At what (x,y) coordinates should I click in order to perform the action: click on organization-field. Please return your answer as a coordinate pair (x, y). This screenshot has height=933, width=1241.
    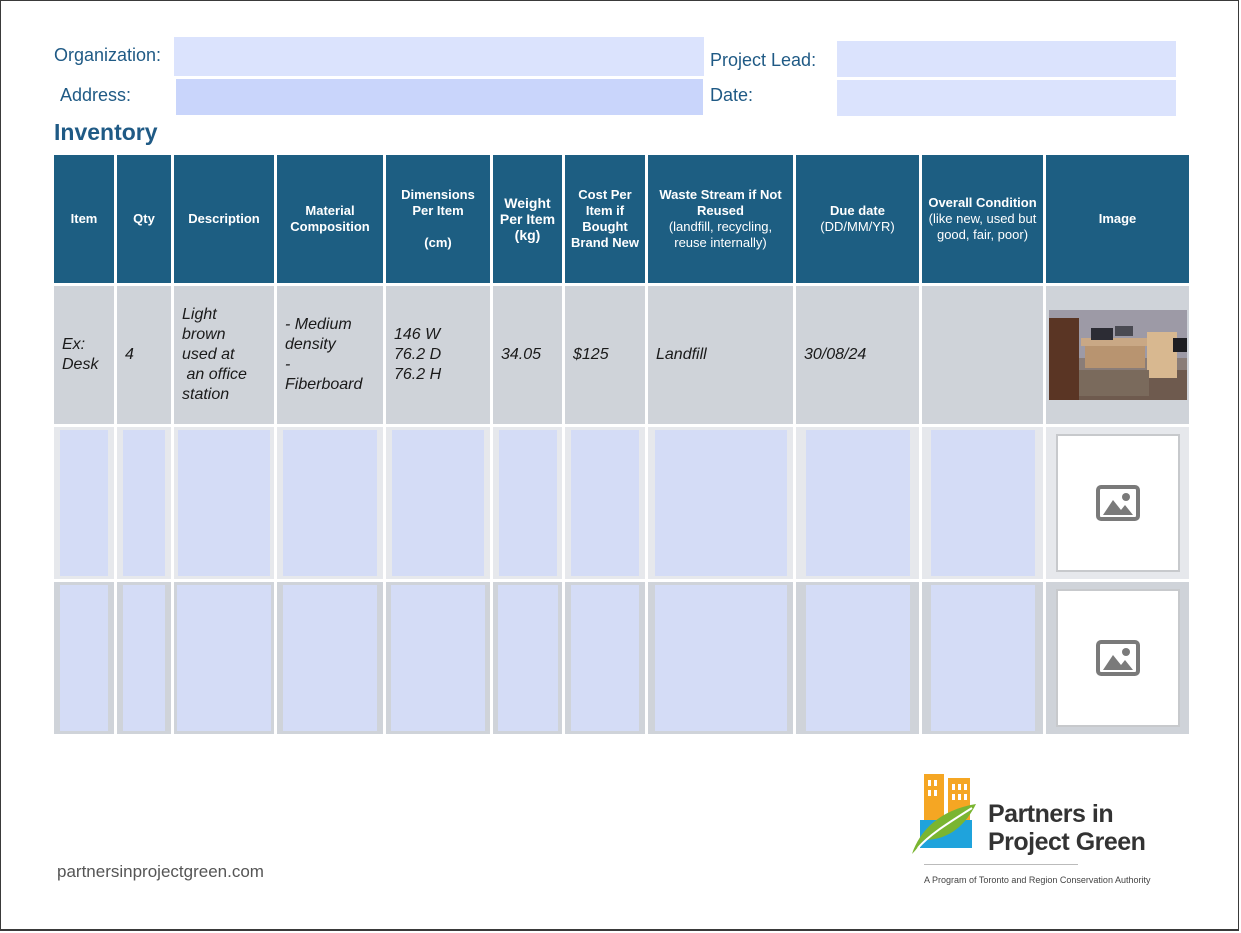
    Looking at the image, I should click on (439, 56).